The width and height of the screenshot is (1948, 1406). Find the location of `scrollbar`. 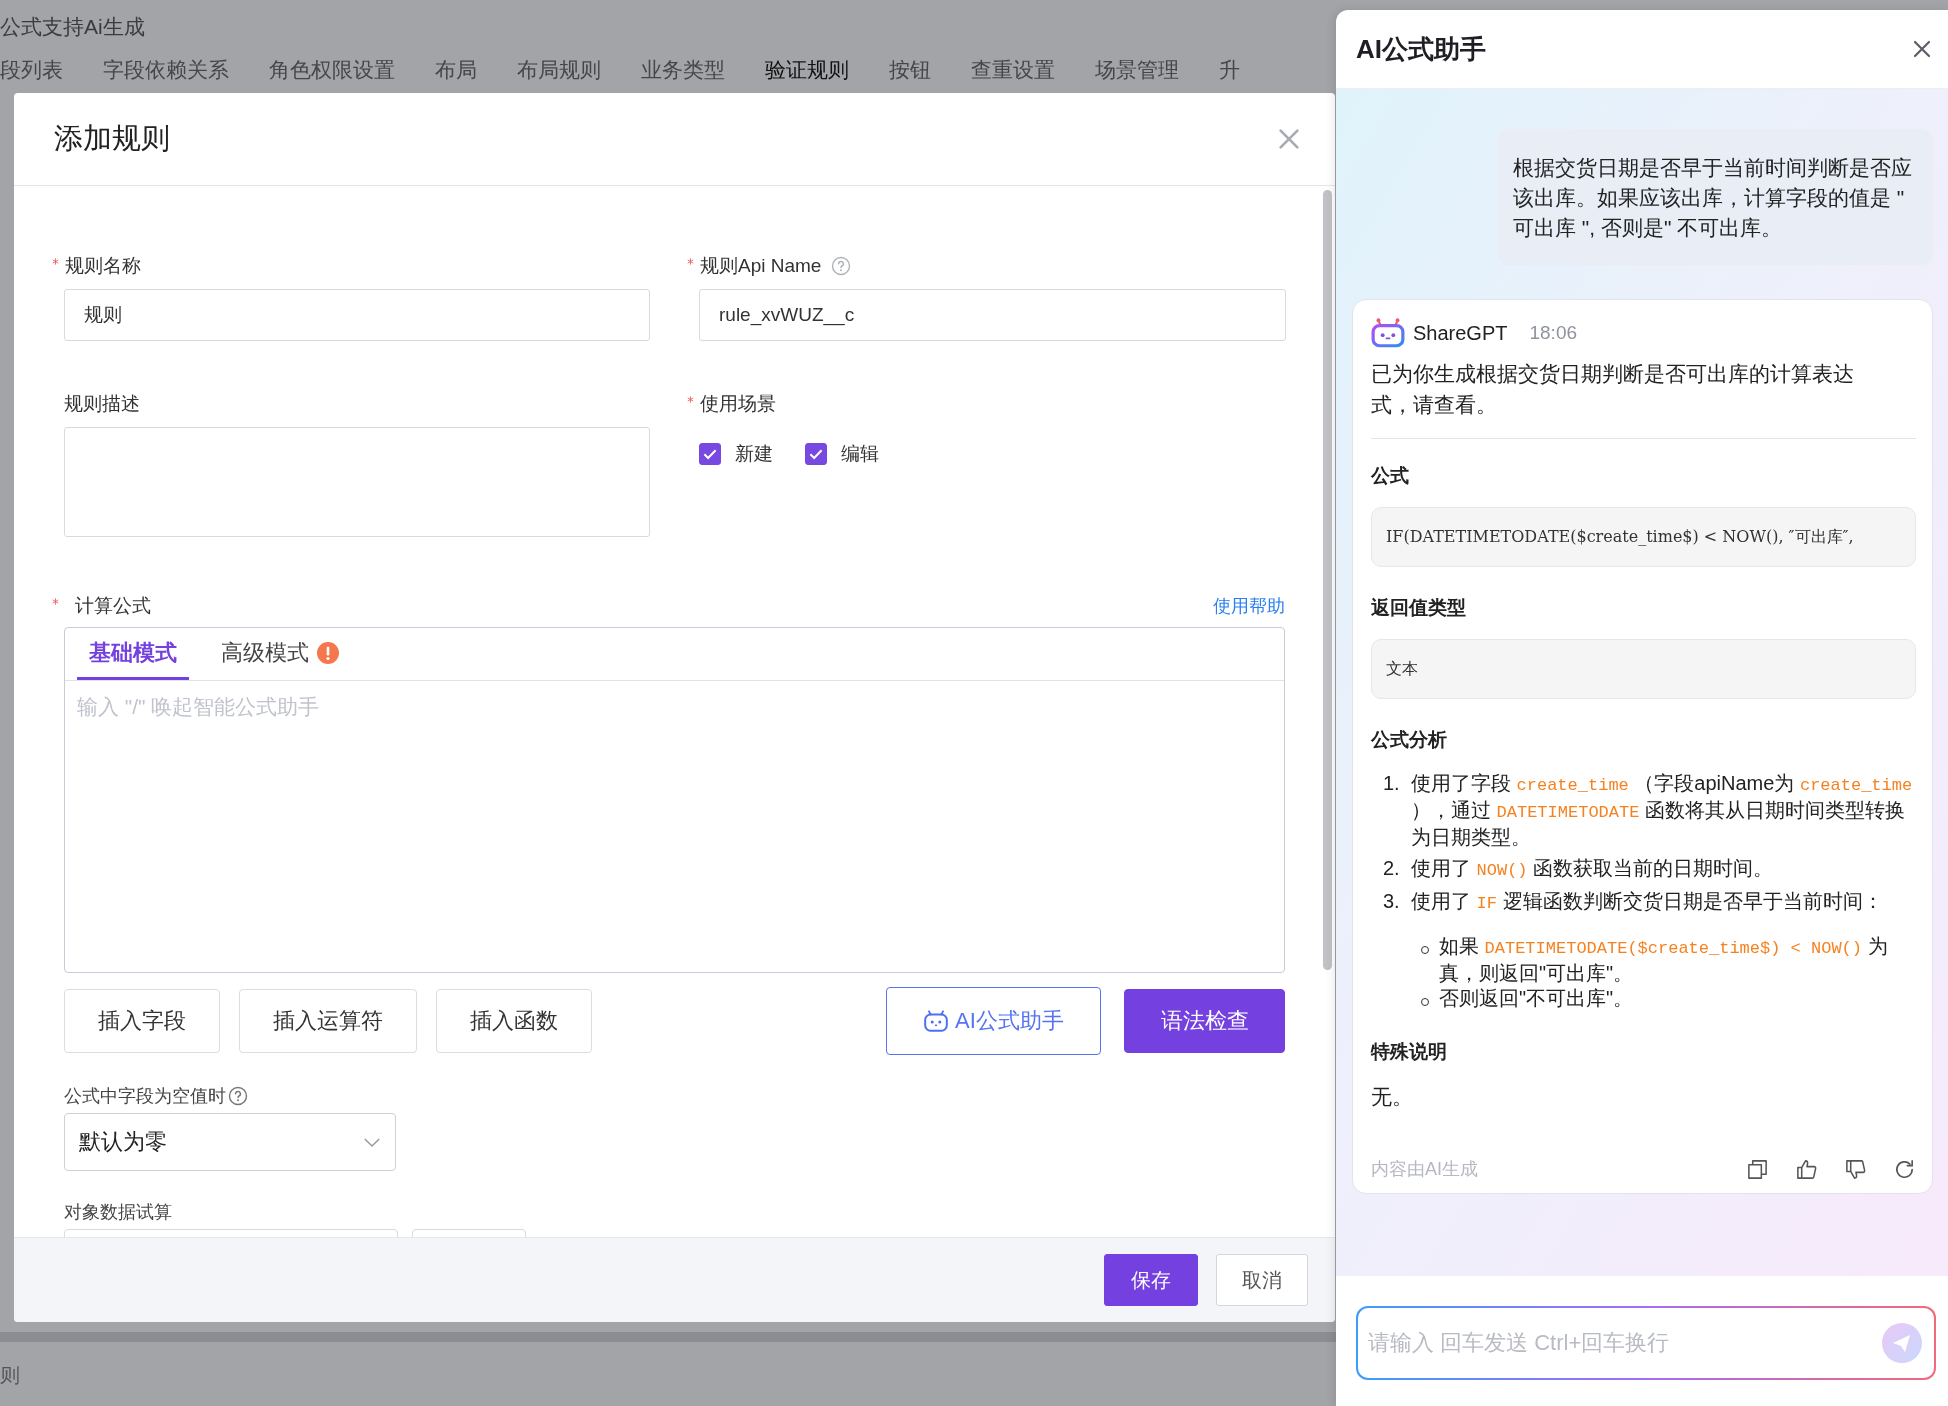

scrollbar is located at coordinates (1327, 580).